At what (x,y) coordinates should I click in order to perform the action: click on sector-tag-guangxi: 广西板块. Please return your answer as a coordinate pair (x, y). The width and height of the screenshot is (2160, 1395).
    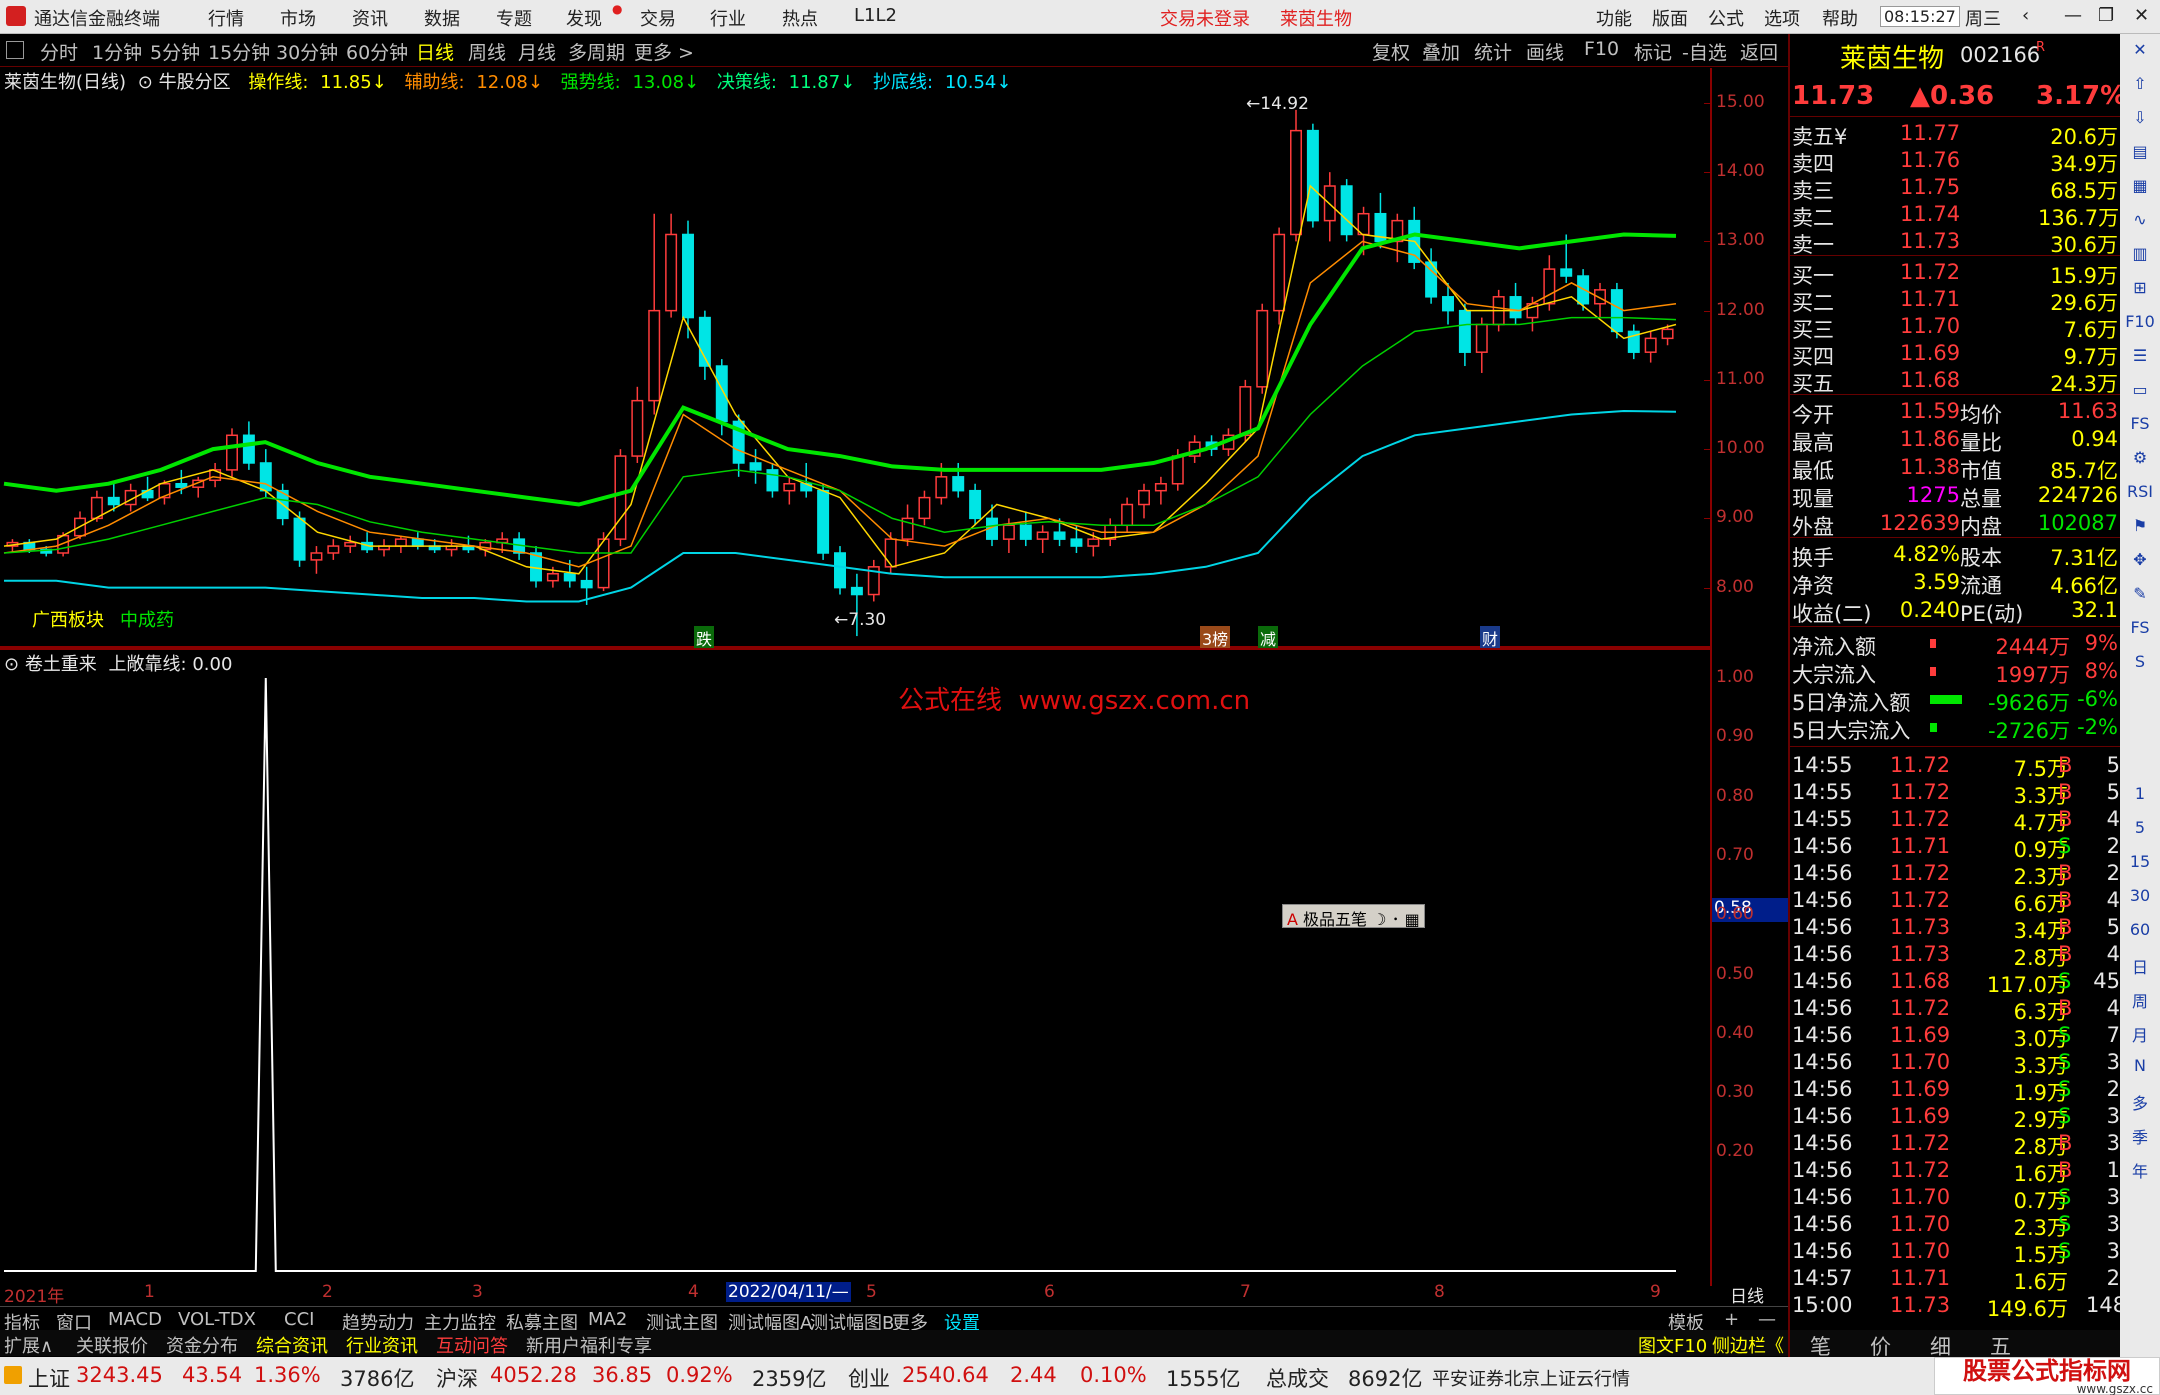
    Looking at the image, I should click on (68, 619).